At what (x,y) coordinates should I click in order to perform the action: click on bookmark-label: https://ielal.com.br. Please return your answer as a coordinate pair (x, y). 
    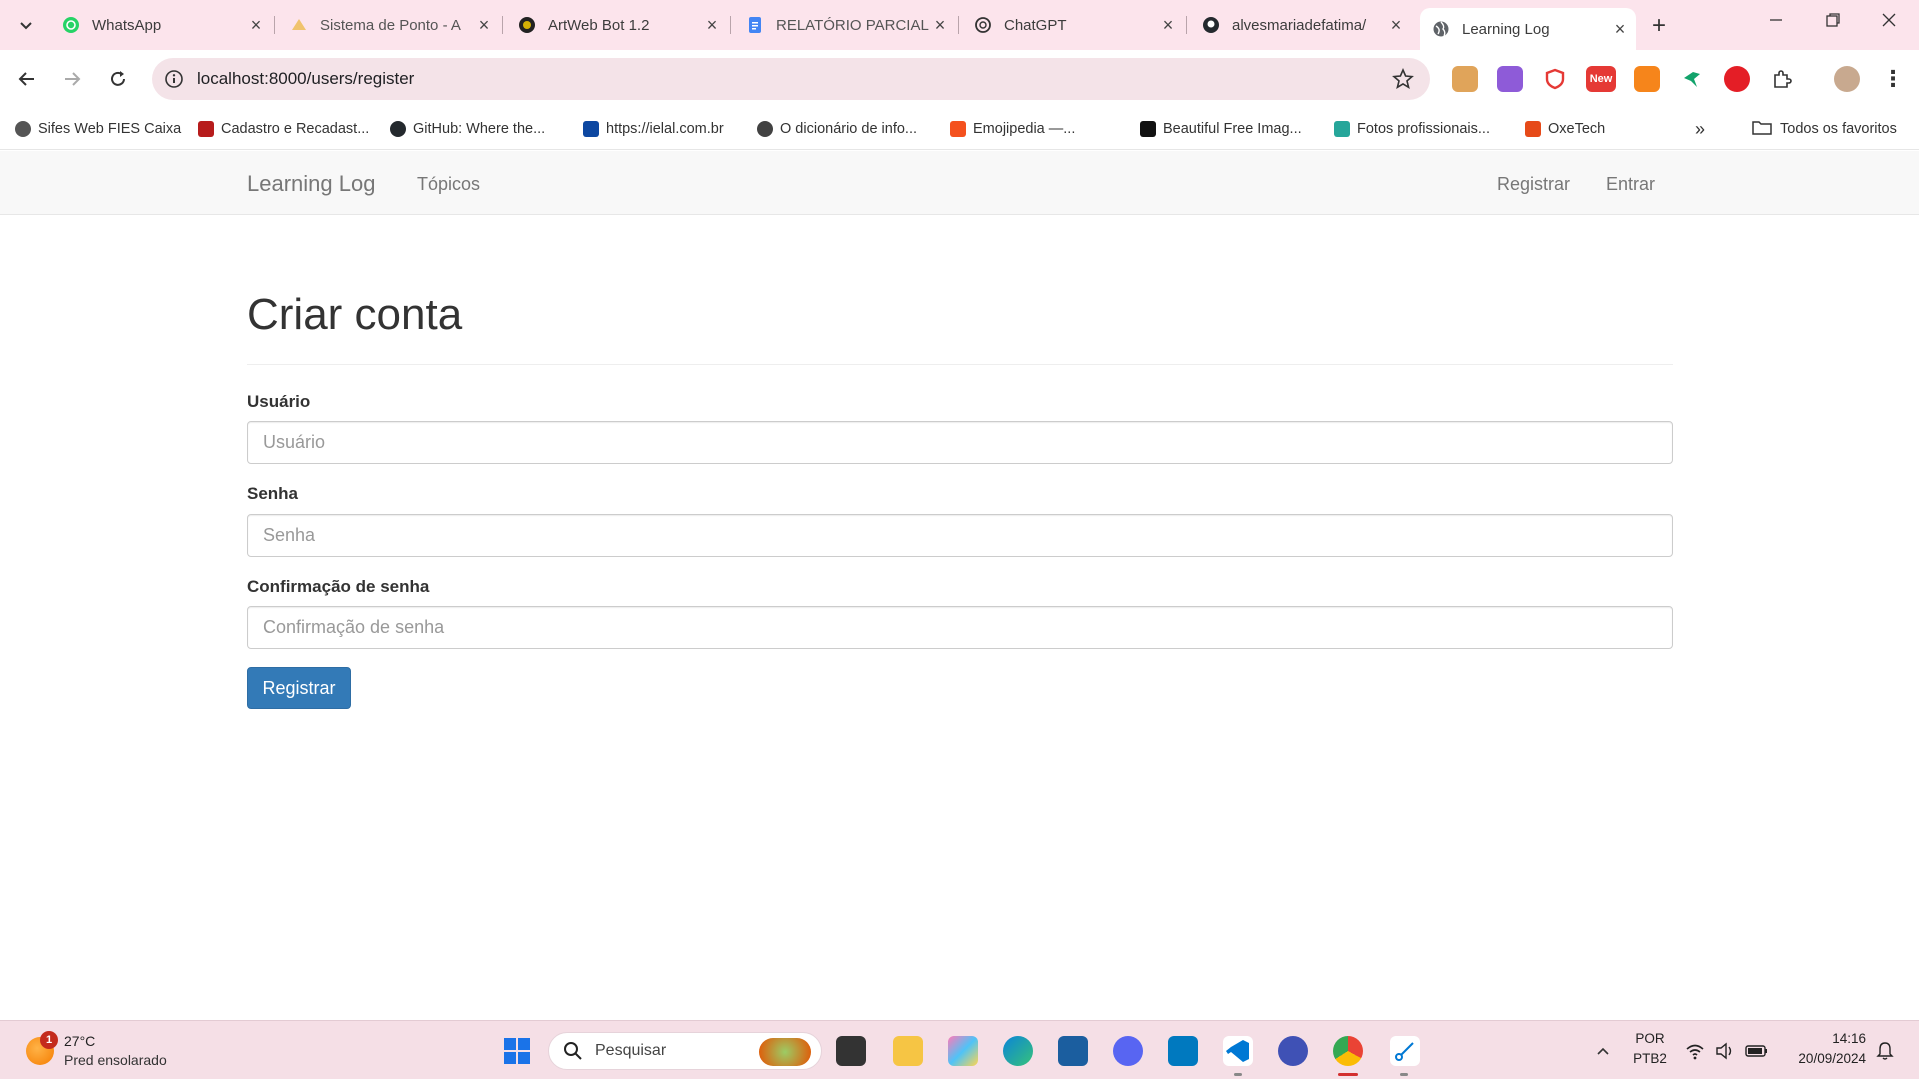
    Looking at the image, I should click on (665, 129).